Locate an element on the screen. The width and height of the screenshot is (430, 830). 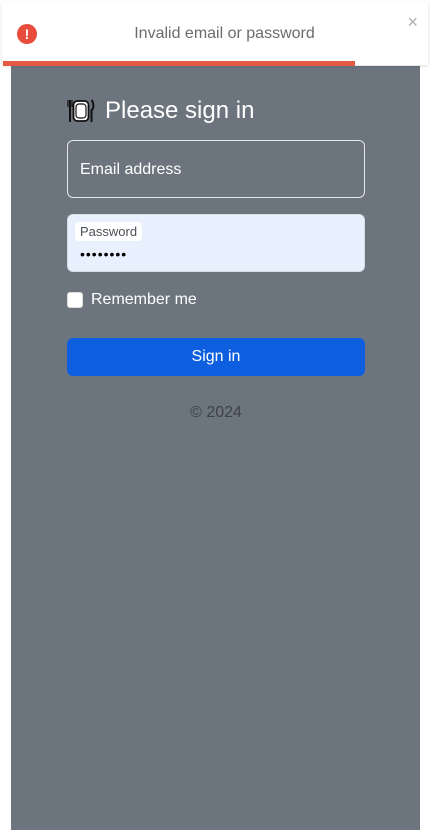
form-heading: Please sign in is located at coordinates (160, 111).